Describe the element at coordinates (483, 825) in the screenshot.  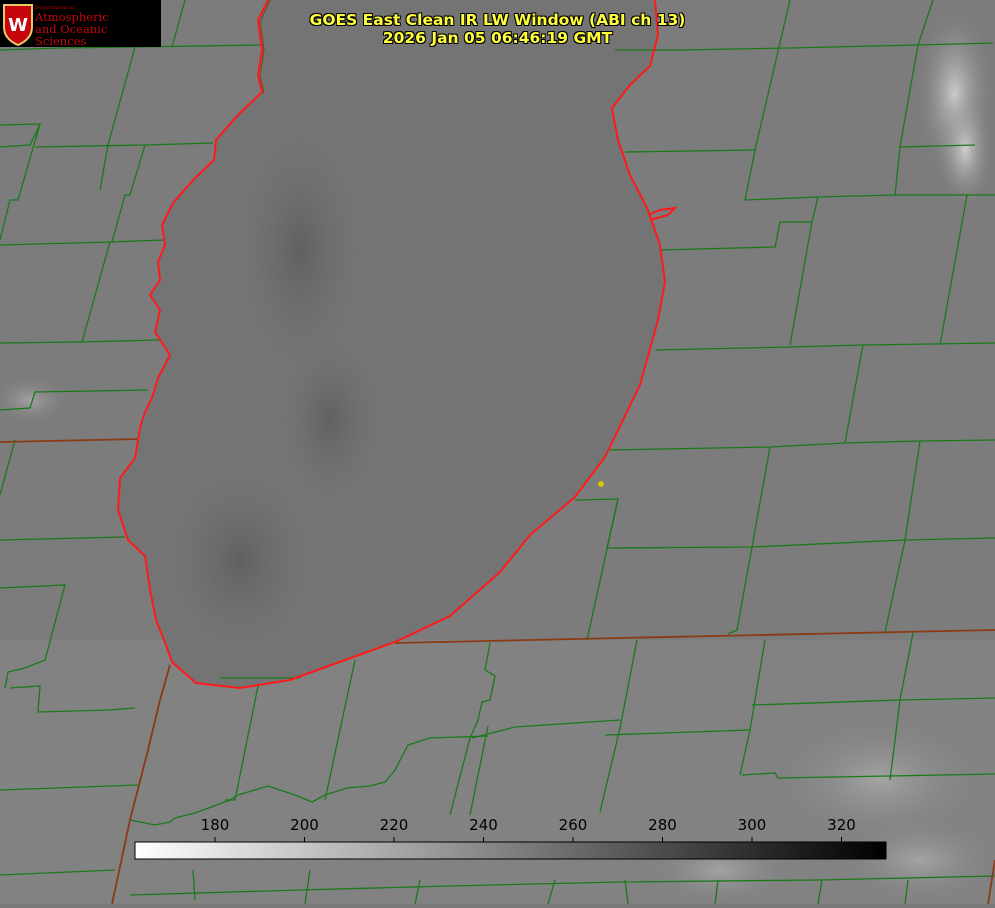
I see `colorbar-tick-label: 240` at that location.